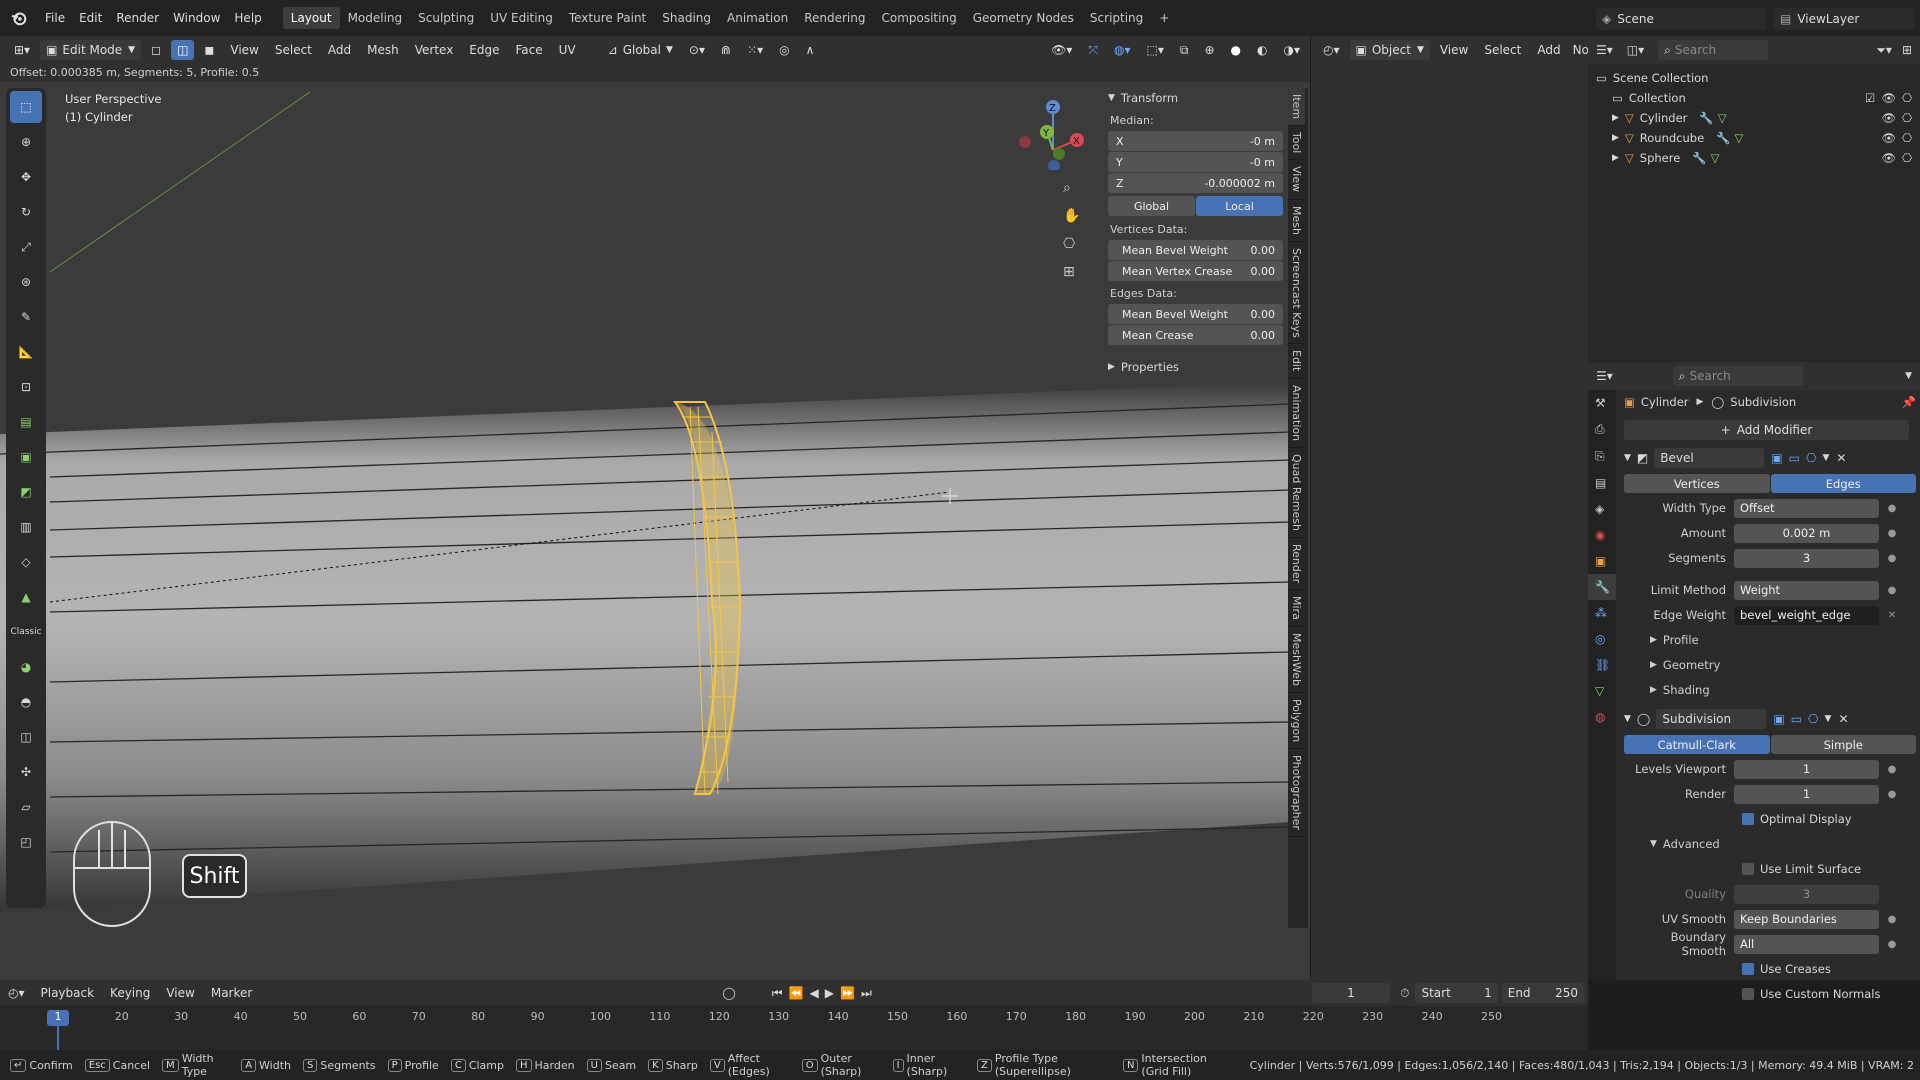  I want to click on use-limit-surface-row: Use Limit Surface, so click(1770, 869).